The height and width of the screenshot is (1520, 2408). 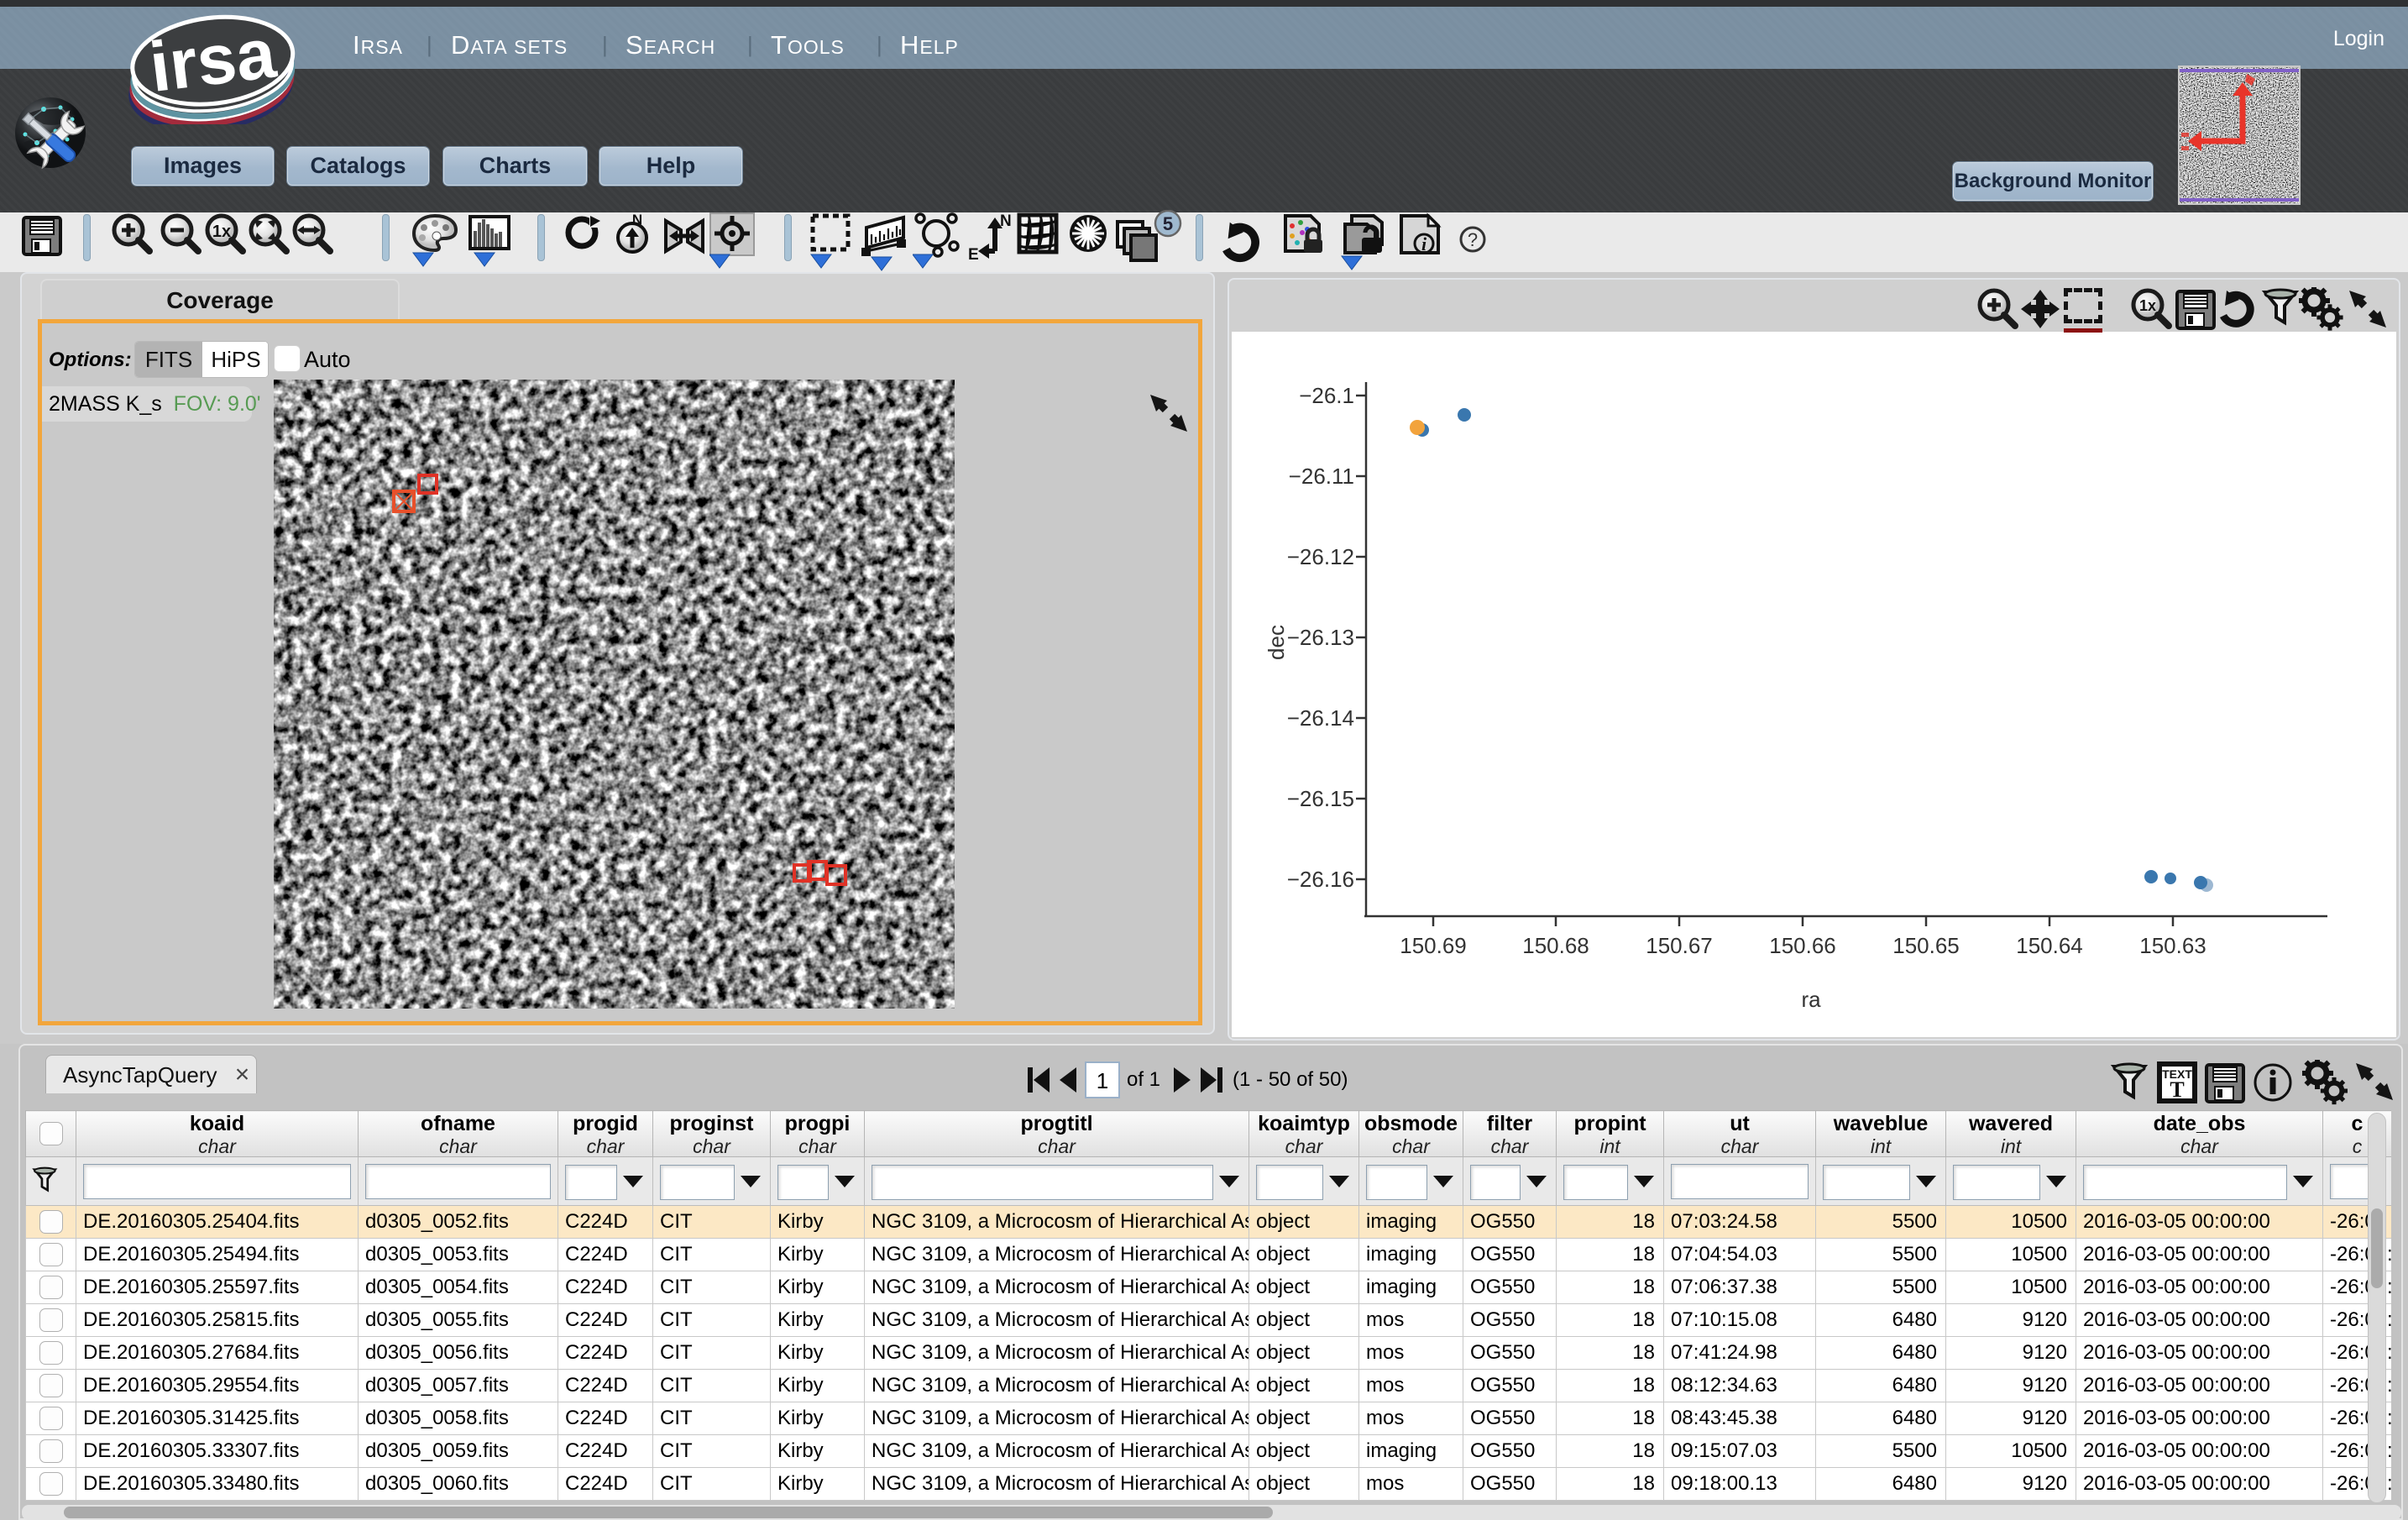 What do you see at coordinates (1811, 1000) in the screenshot?
I see `svg-text: ra` at bounding box center [1811, 1000].